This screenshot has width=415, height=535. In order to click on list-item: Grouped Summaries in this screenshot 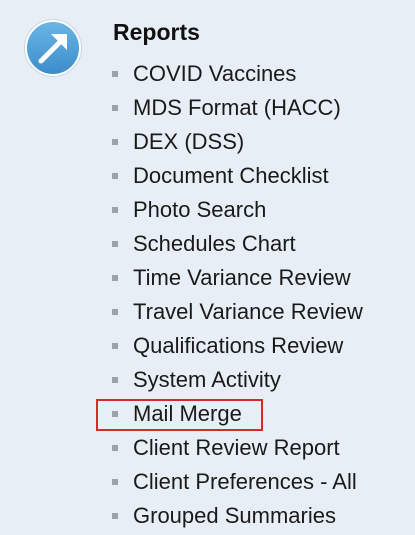, I will do `click(259, 516)`.